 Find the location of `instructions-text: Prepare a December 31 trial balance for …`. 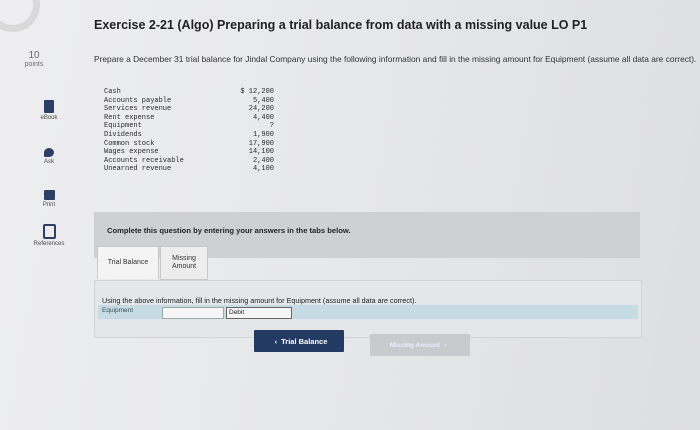

instructions-text: Prepare a December 31 trial balance for … is located at coordinates (395, 59).